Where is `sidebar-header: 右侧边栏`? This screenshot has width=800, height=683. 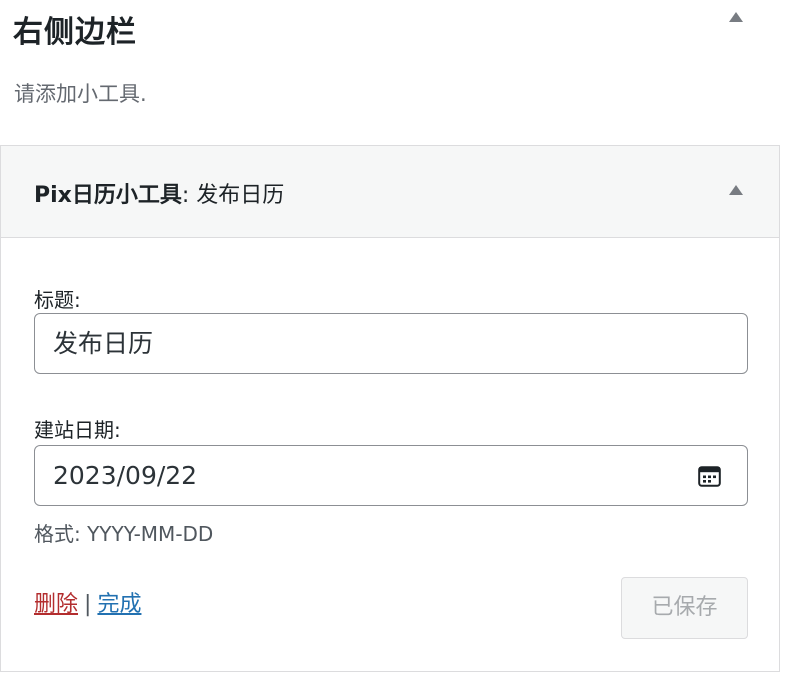
sidebar-header: 右侧边栏 is located at coordinates (400, 30).